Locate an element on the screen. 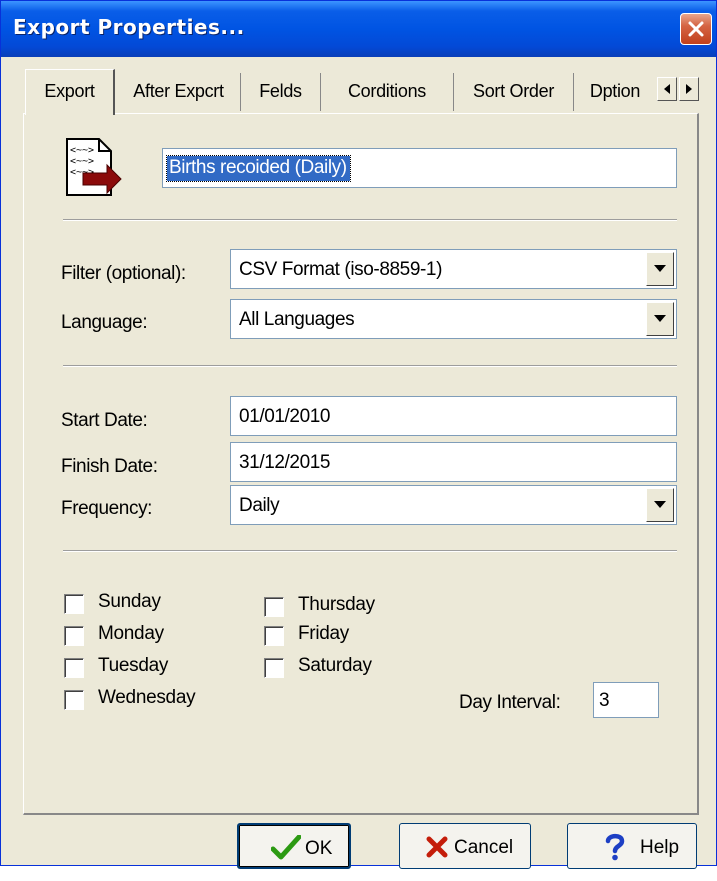 The width and height of the screenshot is (717, 881). tab-options: Dption is located at coordinates (615, 92).